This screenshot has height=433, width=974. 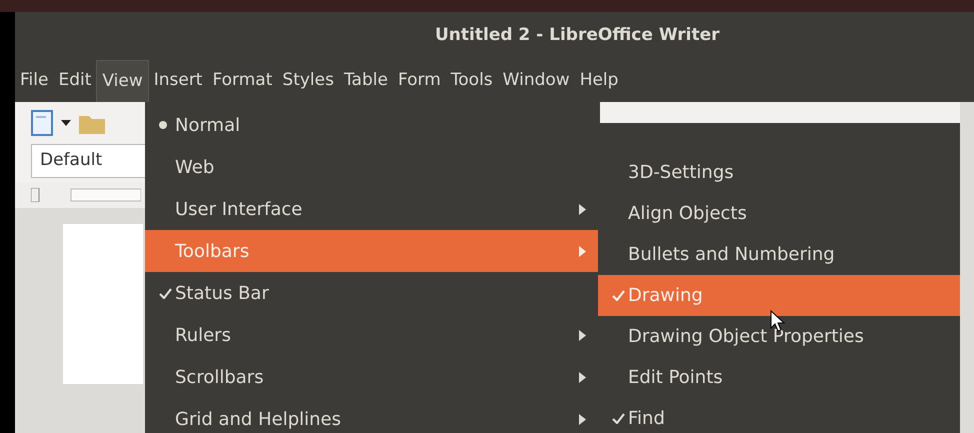 What do you see at coordinates (372, 415) in the screenshot?
I see `menu-item: Grid and Helplines` at bounding box center [372, 415].